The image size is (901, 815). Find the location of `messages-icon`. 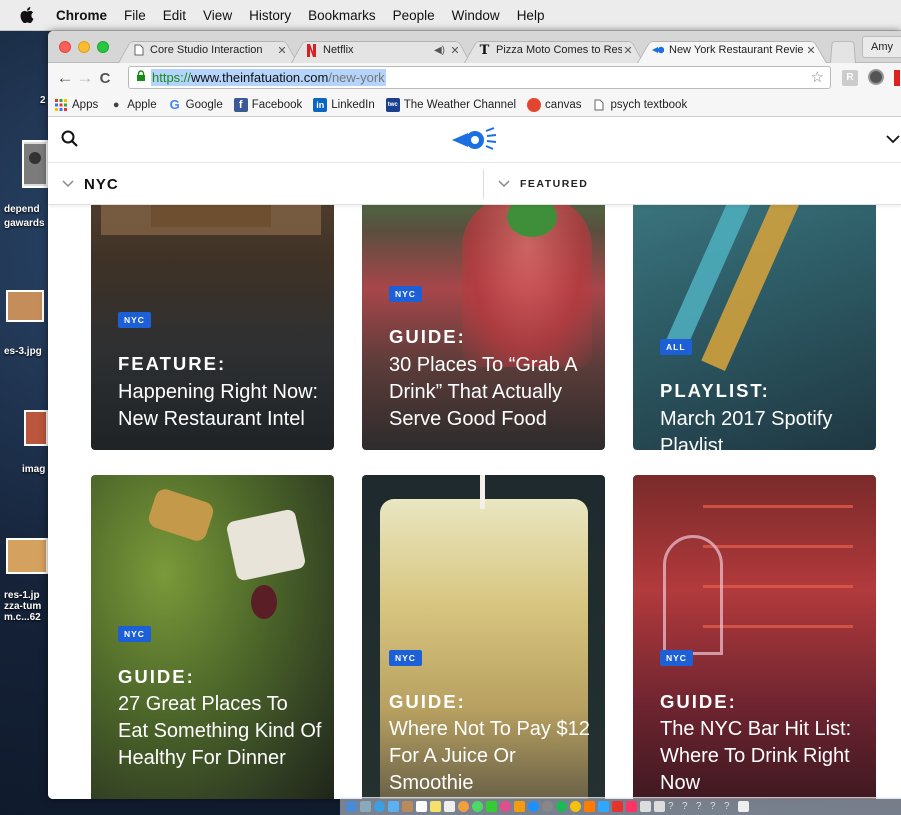

messages-icon is located at coordinates (477, 806).